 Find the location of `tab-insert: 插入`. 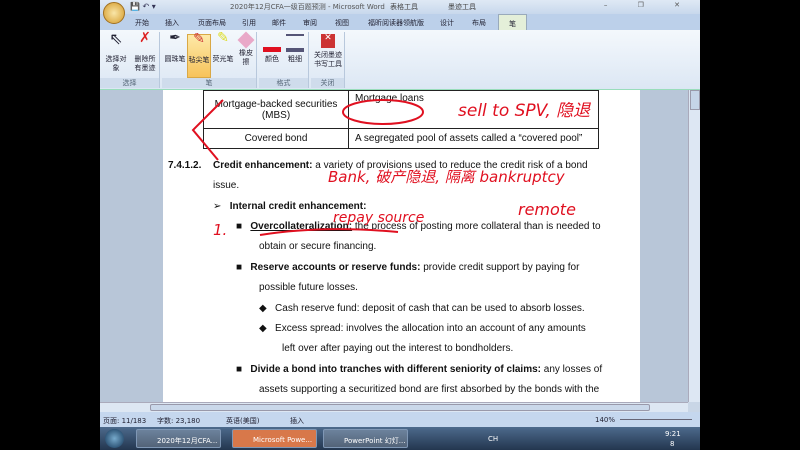

tab-insert: 插入 is located at coordinates (172, 23).